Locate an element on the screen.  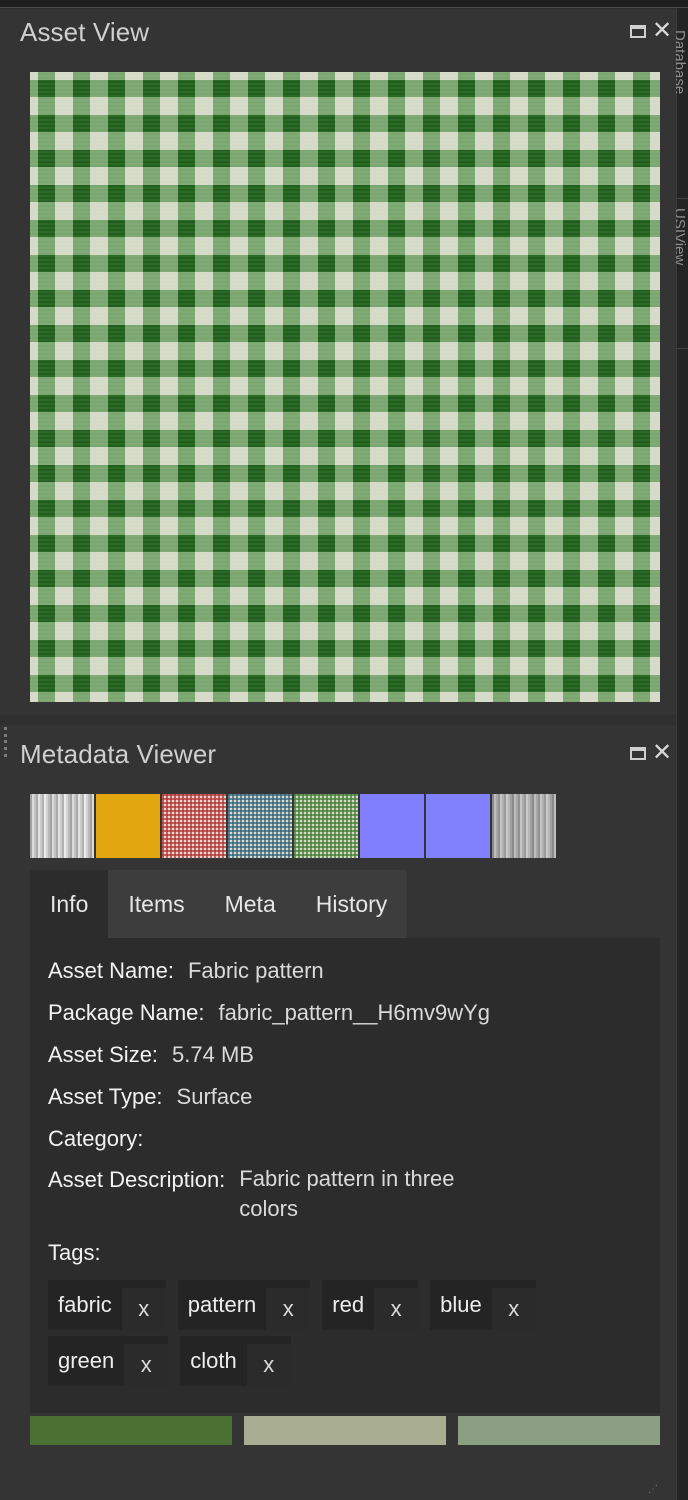
asset-view-window-controls: ✕ is located at coordinates (650, 30).